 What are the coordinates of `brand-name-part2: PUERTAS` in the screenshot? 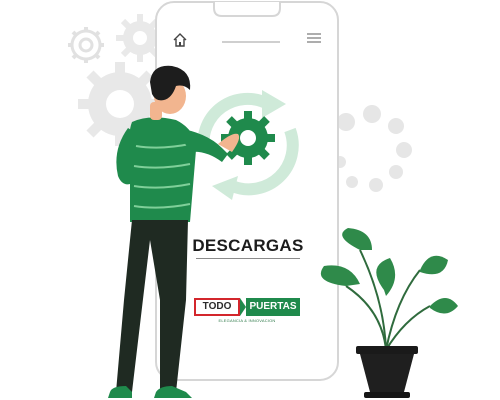 It's located at (273, 307).